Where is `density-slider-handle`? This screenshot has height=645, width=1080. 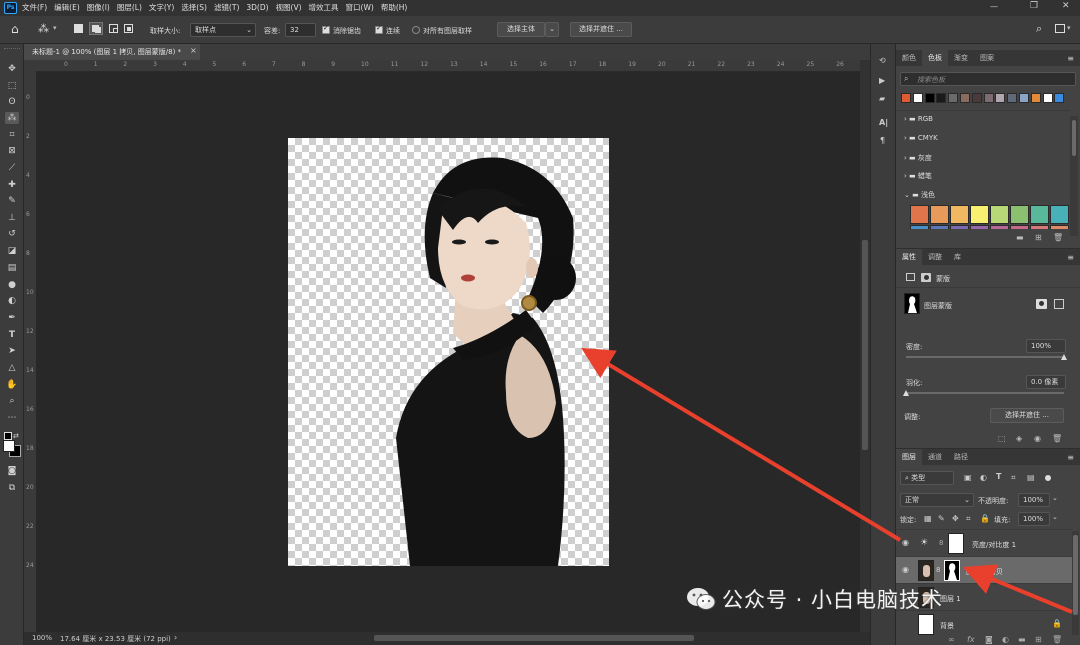
density-slider-handle is located at coordinates (1064, 357).